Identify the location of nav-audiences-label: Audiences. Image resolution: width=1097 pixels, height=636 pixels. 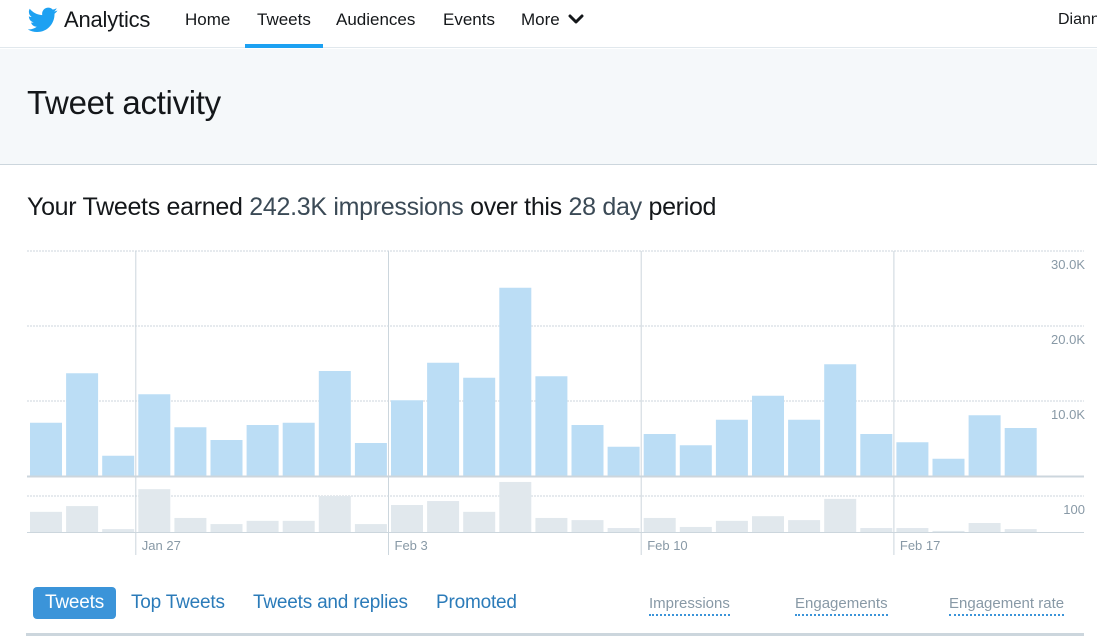
(376, 19).